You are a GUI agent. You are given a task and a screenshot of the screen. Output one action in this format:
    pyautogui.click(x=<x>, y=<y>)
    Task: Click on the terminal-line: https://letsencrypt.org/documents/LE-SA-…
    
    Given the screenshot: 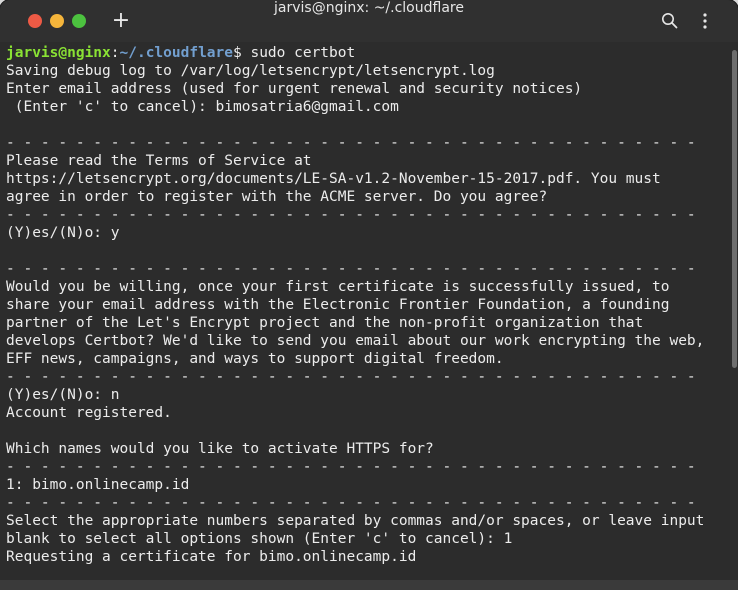 What is the action you would take?
    pyautogui.click(x=333, y=179)
    